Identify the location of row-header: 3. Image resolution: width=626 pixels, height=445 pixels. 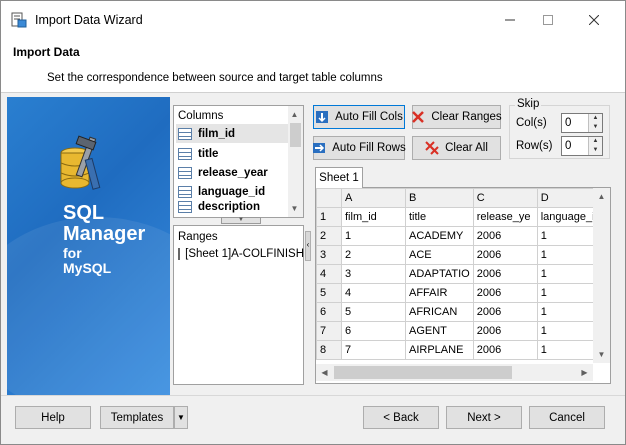
(329, 255).